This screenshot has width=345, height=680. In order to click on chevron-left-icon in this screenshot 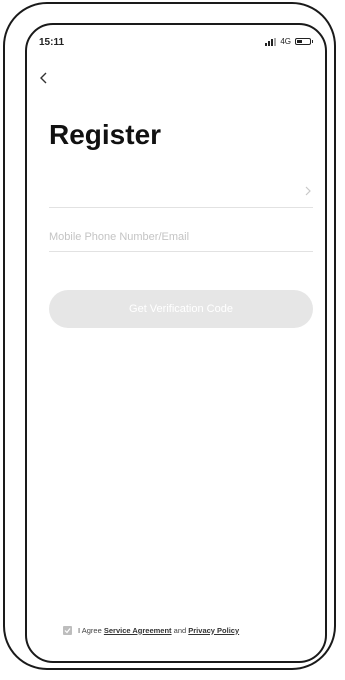, I will do `click(43, 78)`.